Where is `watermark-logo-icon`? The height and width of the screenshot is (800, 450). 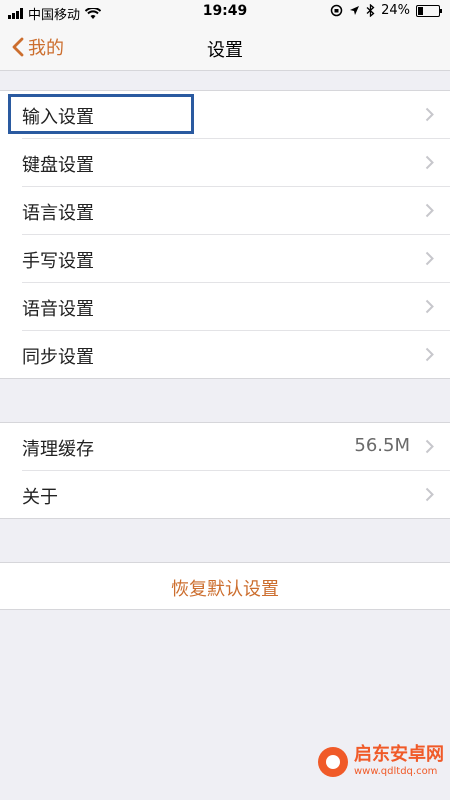
watermark-logo-icon is located at coordinates (333, 761).